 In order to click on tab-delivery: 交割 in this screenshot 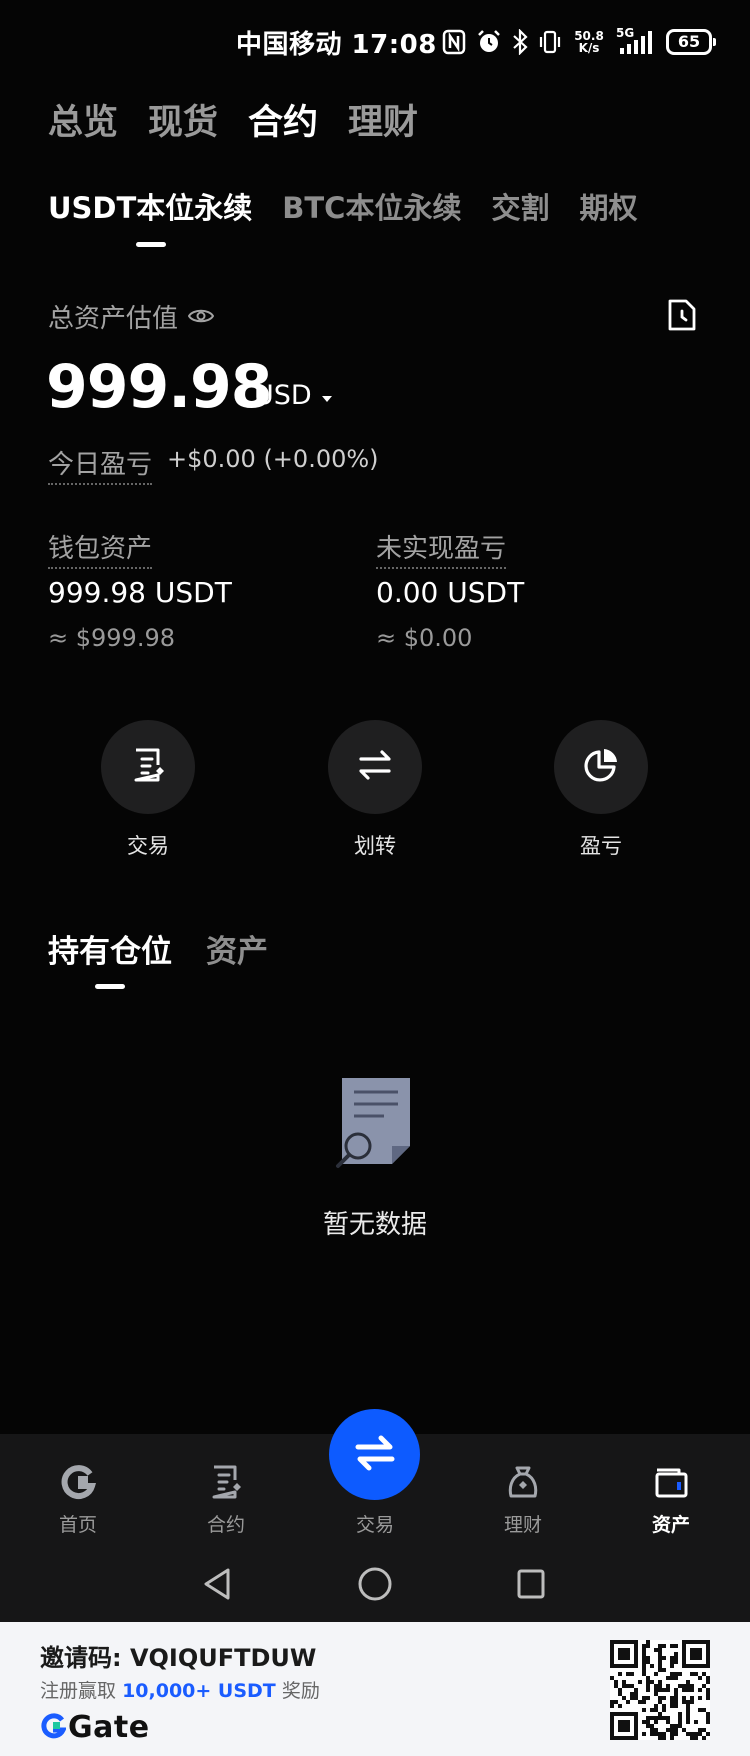, I will do `click(520, 206)`.